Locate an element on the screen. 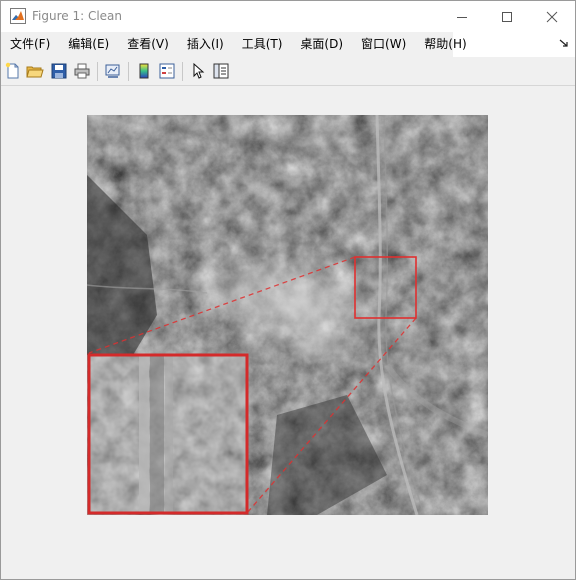  toolbar-dock-arrow-icon is located at coordinates (564, 43).